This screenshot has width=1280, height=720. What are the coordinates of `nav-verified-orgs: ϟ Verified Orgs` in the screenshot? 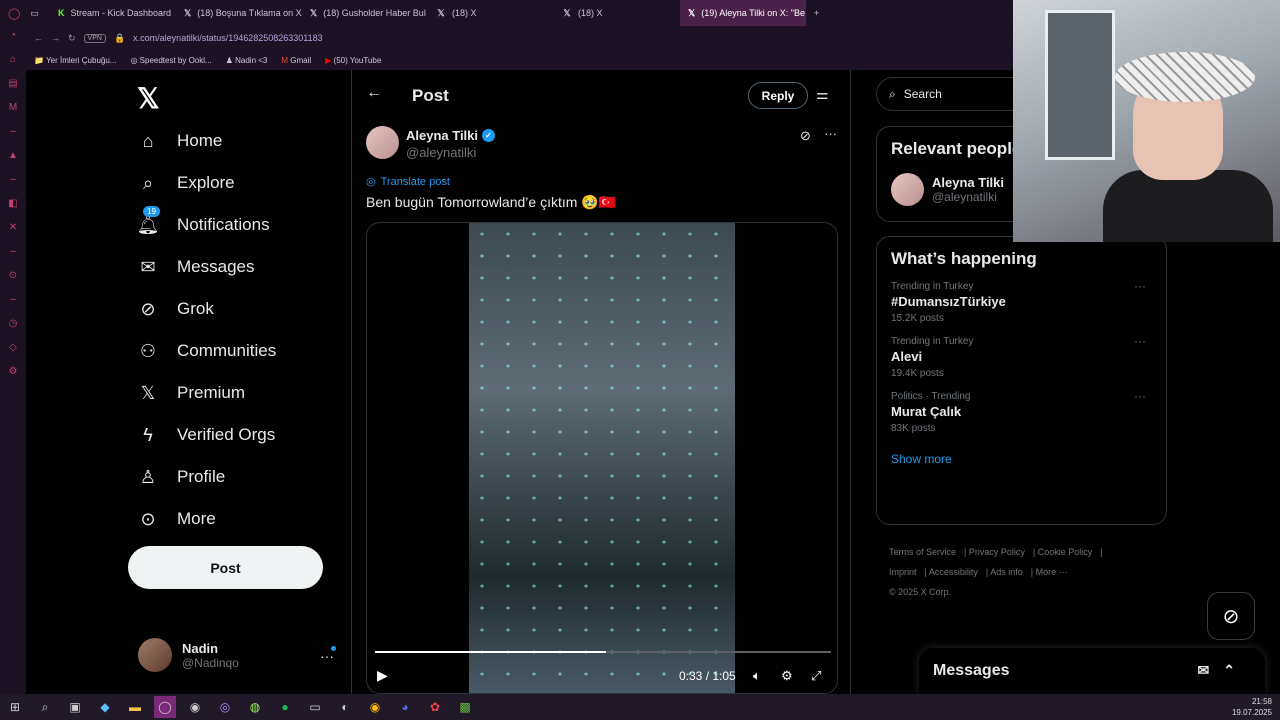 It's located at (206, 435).